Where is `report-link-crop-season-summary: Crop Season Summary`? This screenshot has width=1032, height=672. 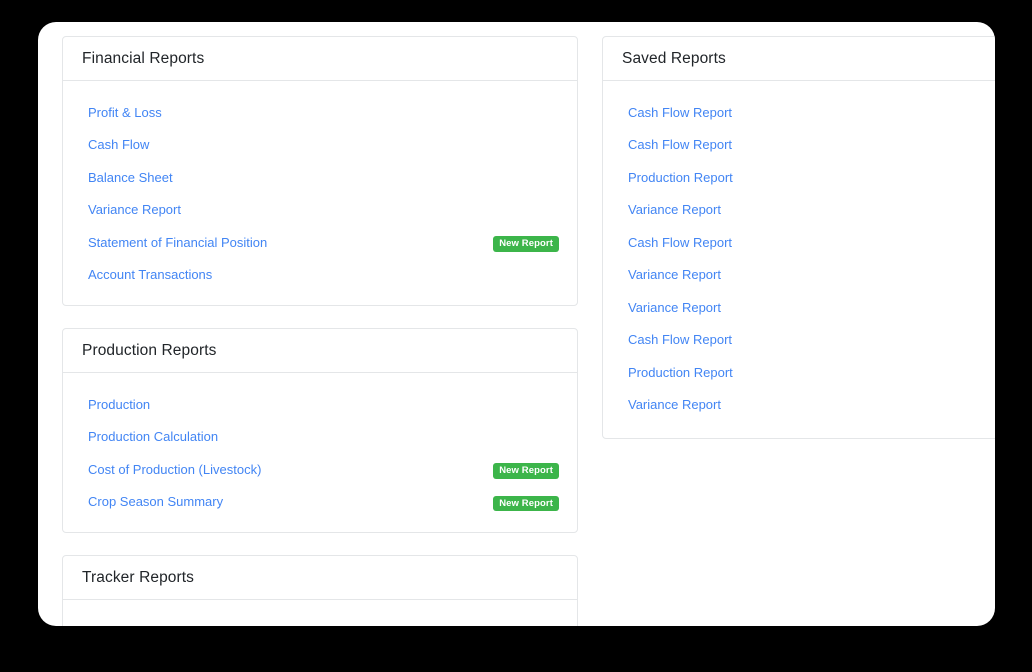
report-link-crop-season-summary: Crop Season Summary is located at coordinates (155, 501).